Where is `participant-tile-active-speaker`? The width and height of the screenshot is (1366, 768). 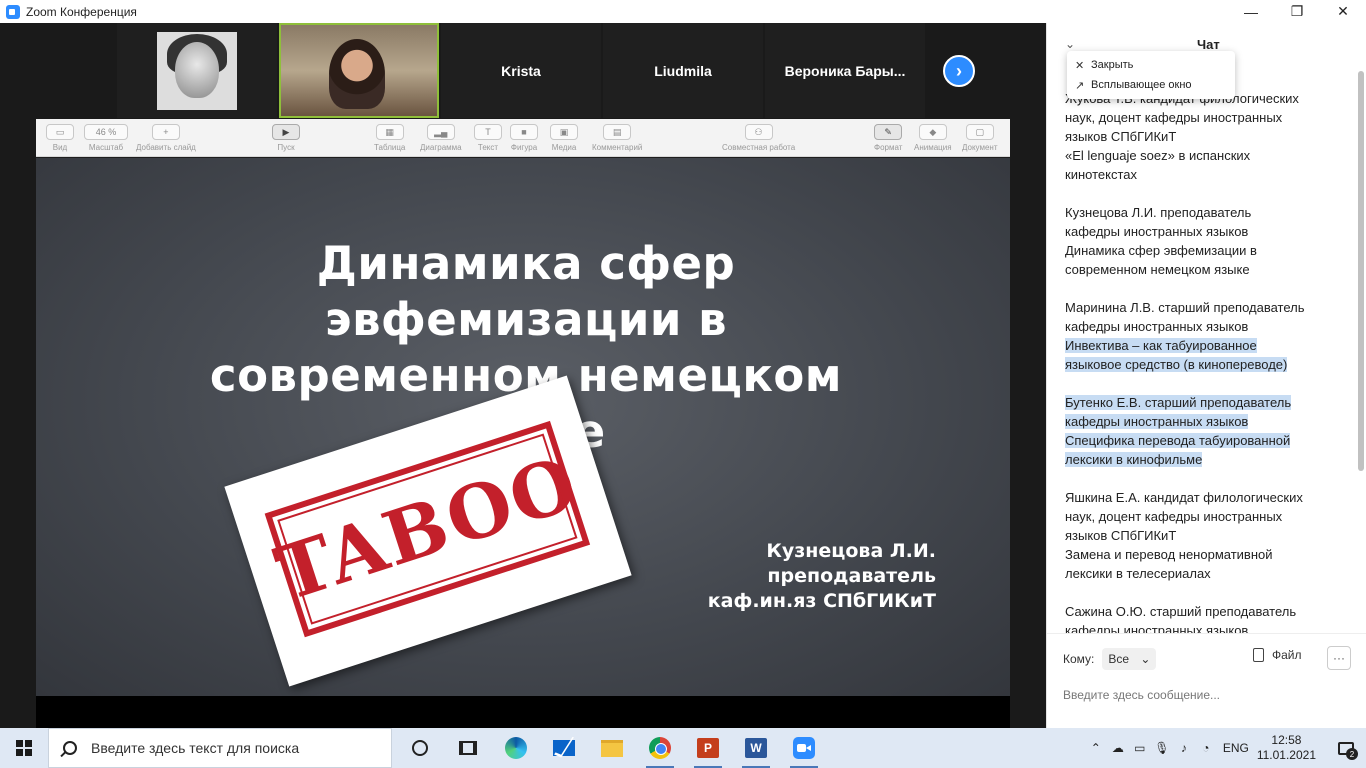
participant-tile-active-speaker is located at coordinates (359, 70).